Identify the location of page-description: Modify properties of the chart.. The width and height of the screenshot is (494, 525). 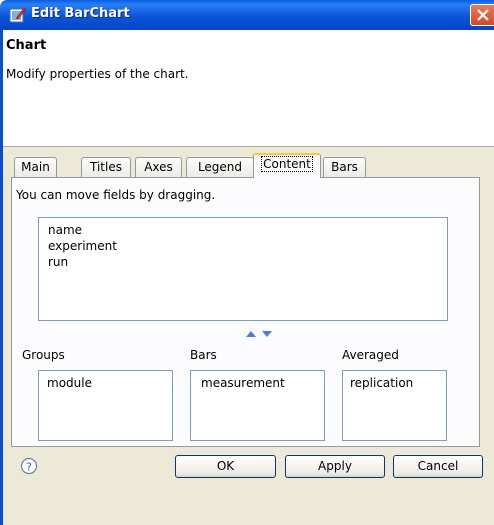
(97, 74).